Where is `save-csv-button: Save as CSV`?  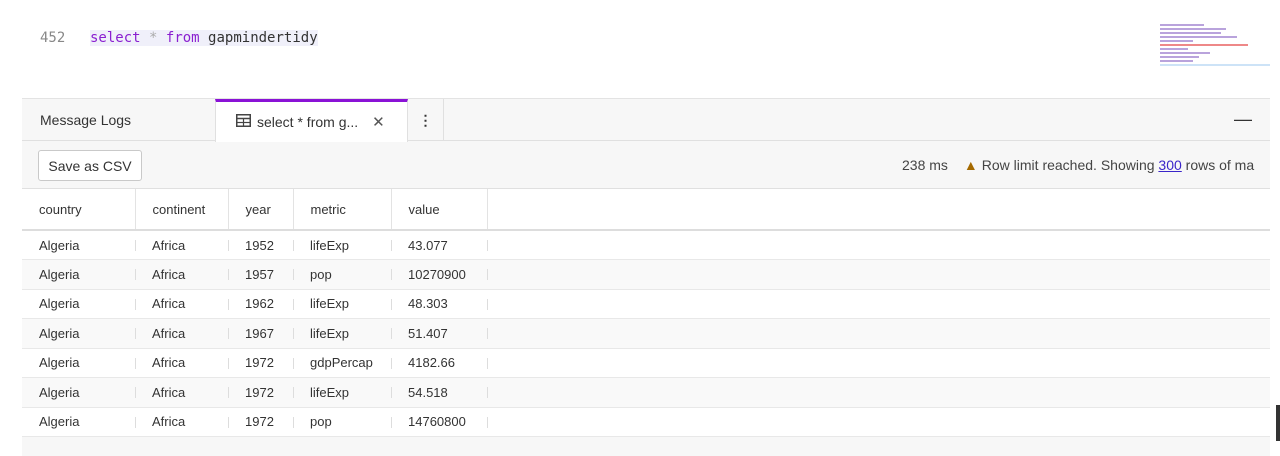 save-csv-button: Save as CSV is located at coordinates (90, 165).